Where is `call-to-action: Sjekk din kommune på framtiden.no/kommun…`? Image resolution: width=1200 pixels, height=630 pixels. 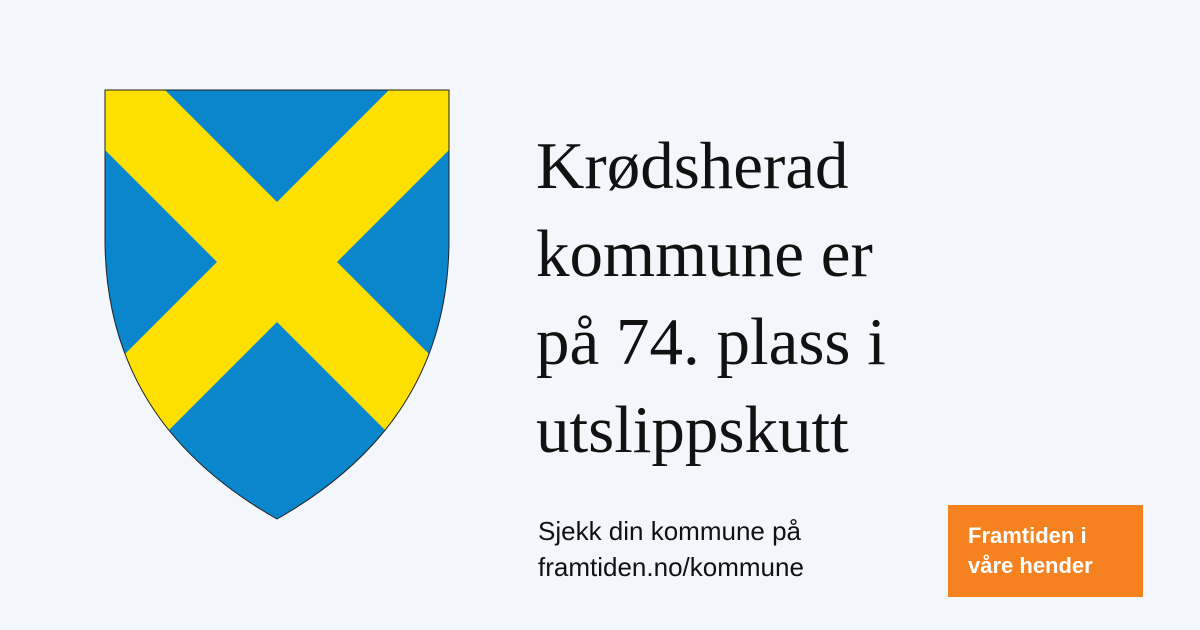 call-to-action: Sjekk din kommune på framtiden.no/kommun… is located at coordinates (671, 549).